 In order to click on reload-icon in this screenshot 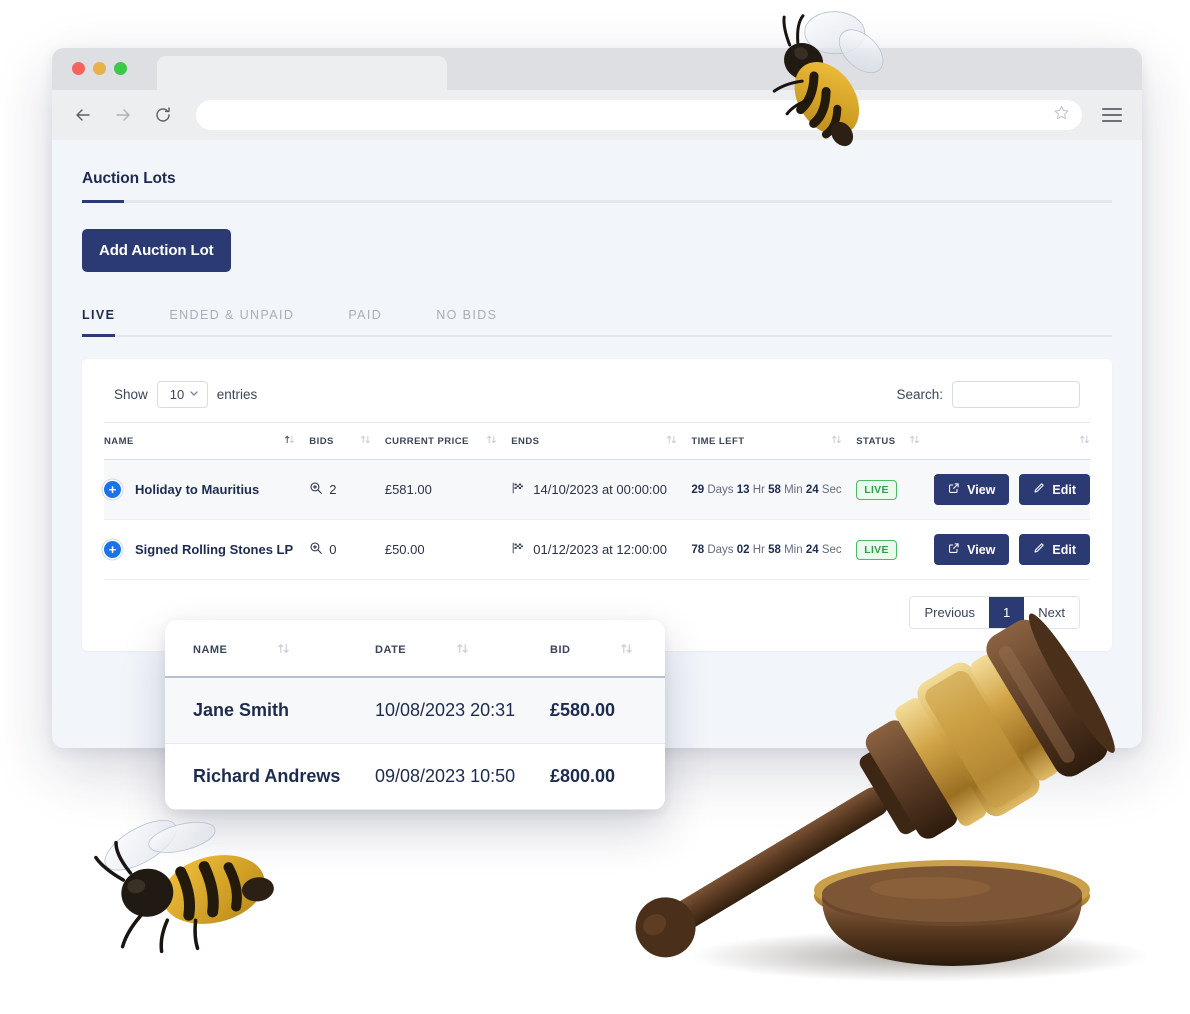, I will do `click(163, 115)`.